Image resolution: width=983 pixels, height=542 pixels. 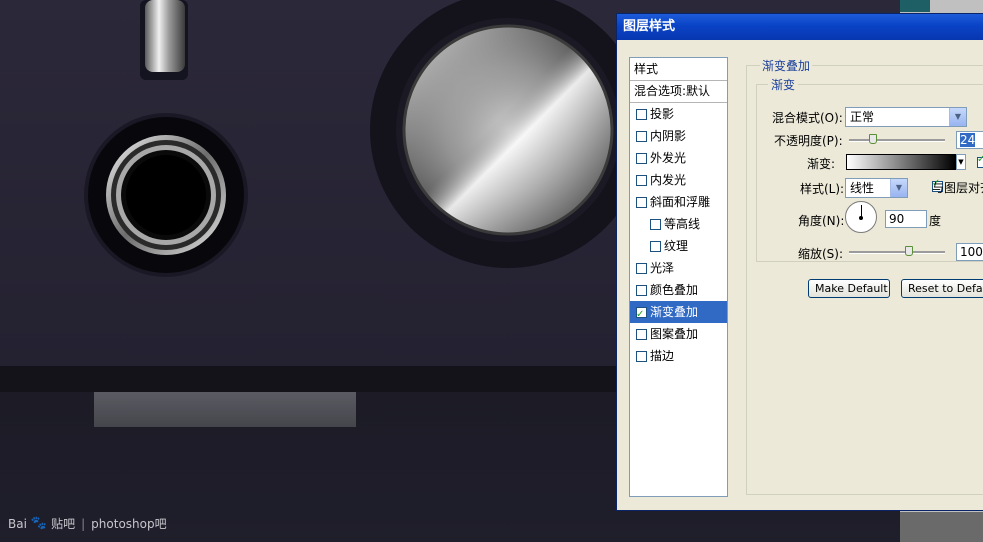 What do you see at coordinates (821, 254) in the screenshot?
I see `scale-label: 缩放(S):` at bounding box center [821, 254].